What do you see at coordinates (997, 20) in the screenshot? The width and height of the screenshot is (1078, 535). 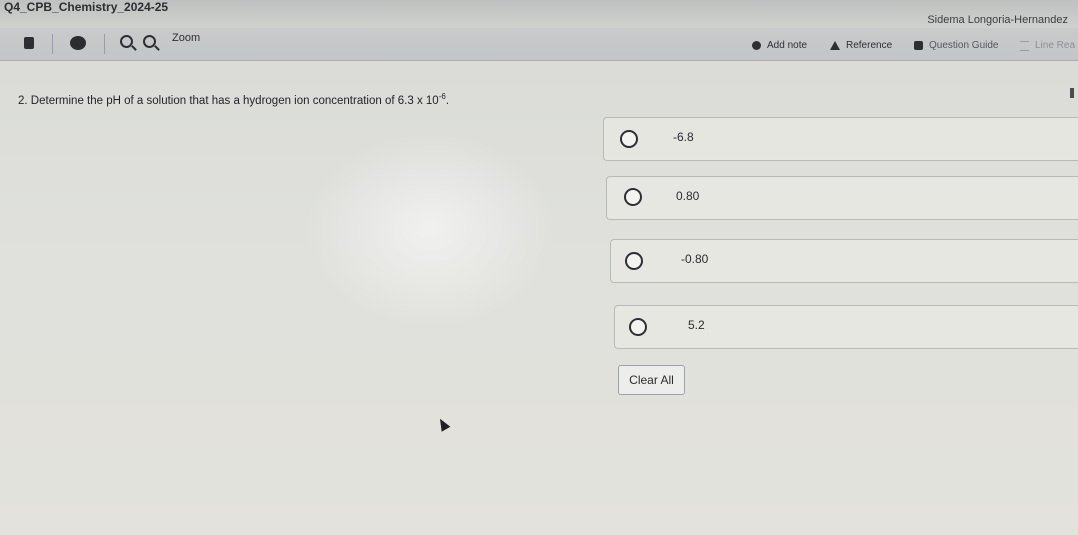 I see `student-name: Sidema Longoria-Hernandez` at bounding box center [997, 20].